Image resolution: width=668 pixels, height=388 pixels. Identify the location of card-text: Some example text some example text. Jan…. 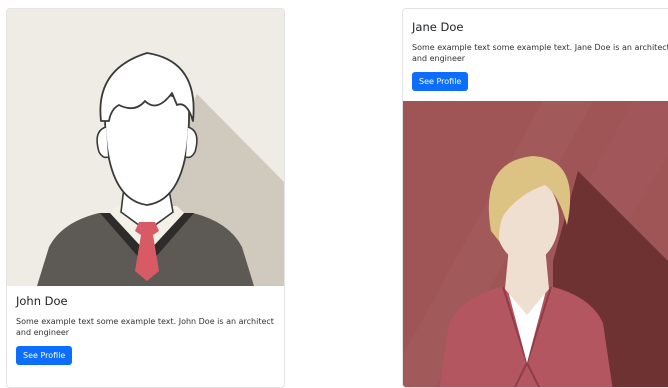
(540, 53).